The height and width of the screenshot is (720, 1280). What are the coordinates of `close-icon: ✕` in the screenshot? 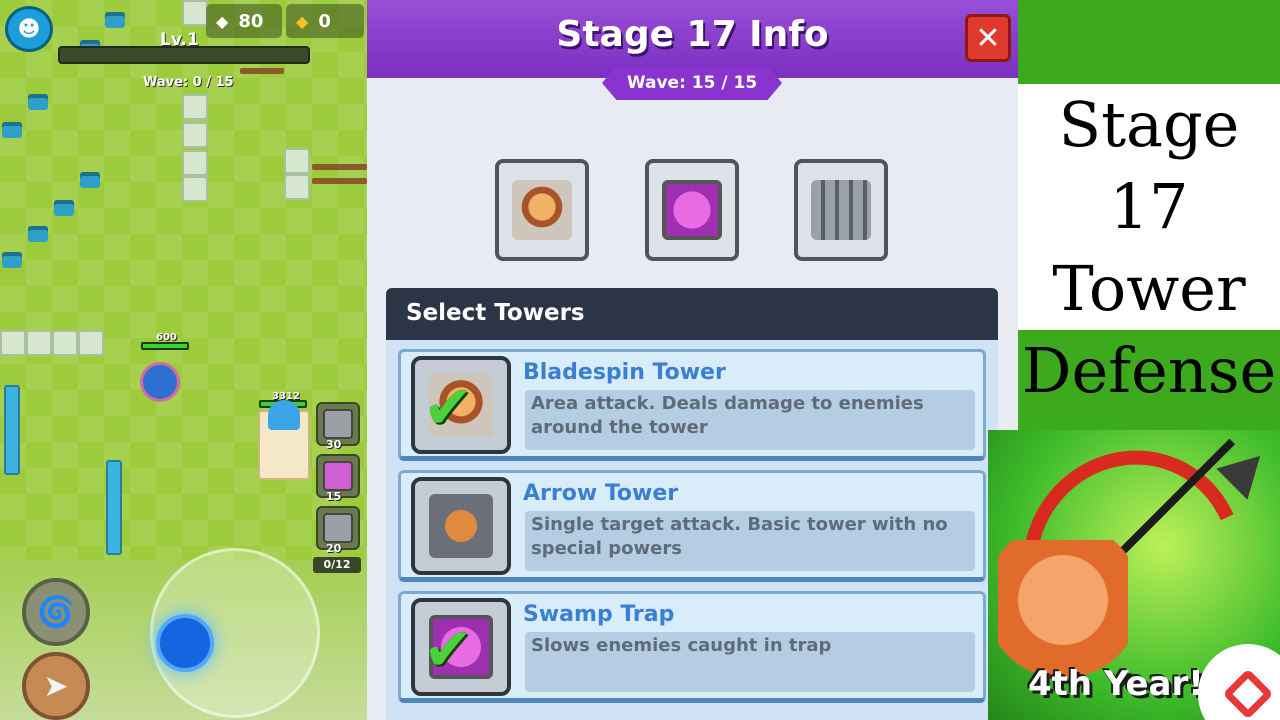 It's located at (988, 38).